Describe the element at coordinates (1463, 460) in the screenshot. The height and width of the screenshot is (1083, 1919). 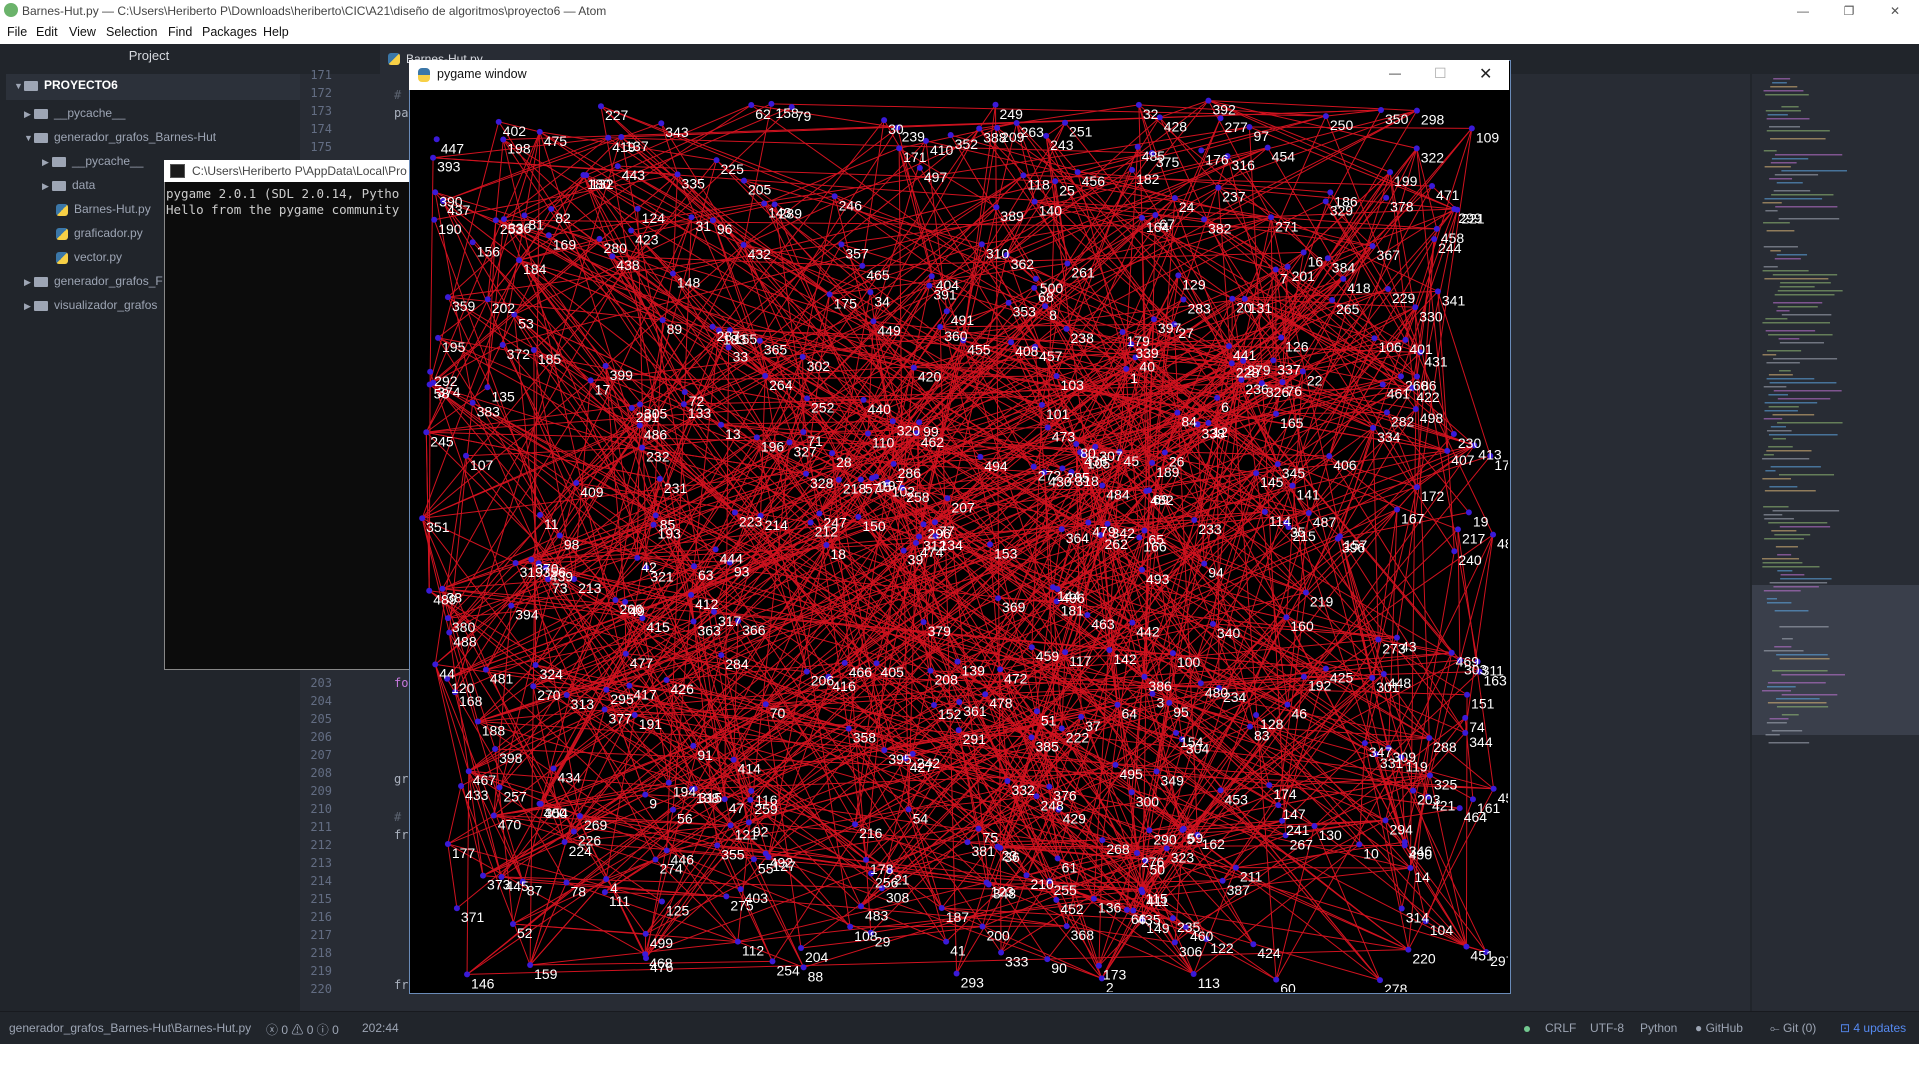
I see `graph-node-label: 407` at that location.